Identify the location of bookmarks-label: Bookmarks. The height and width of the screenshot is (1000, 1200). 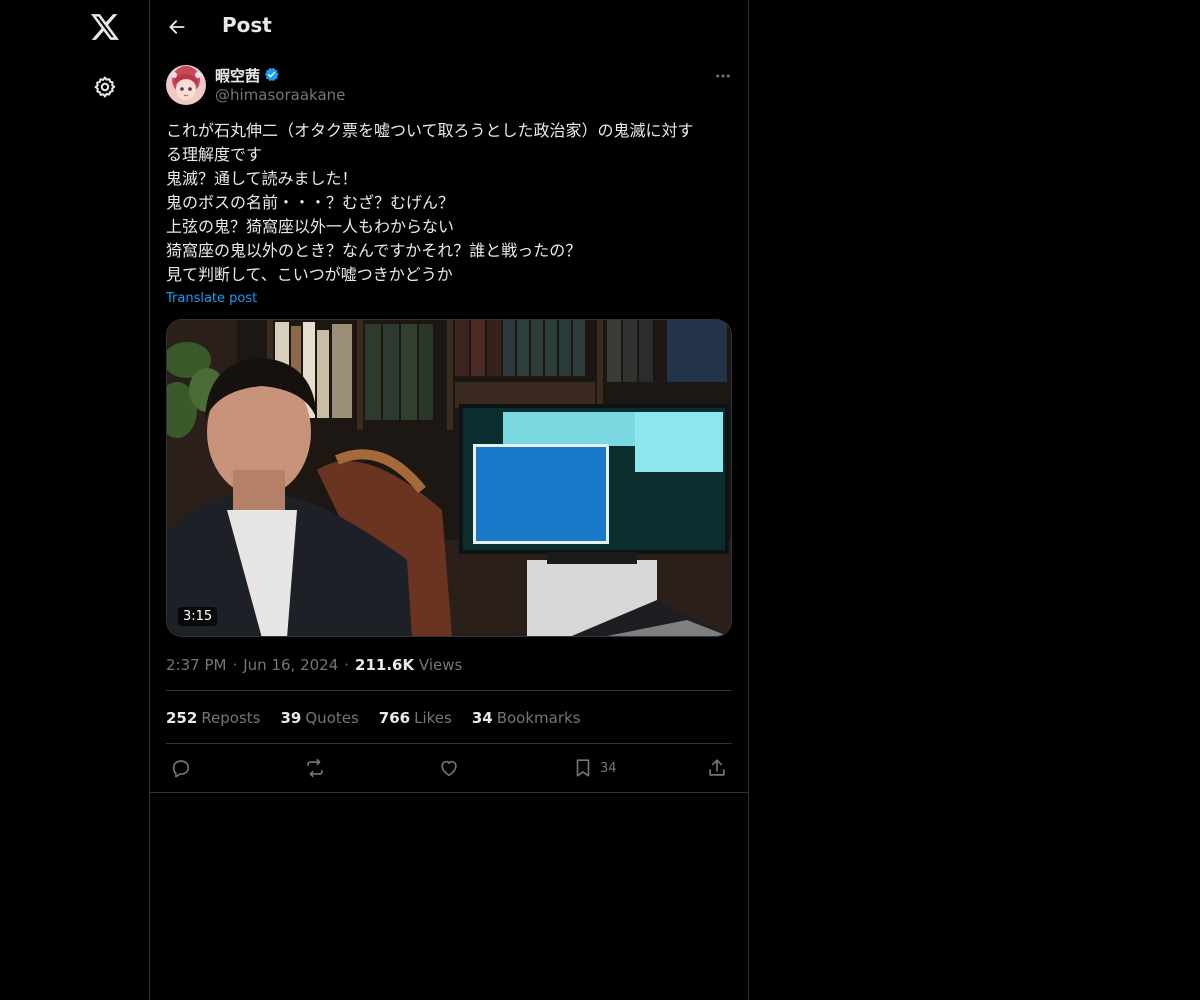
(538, 718).